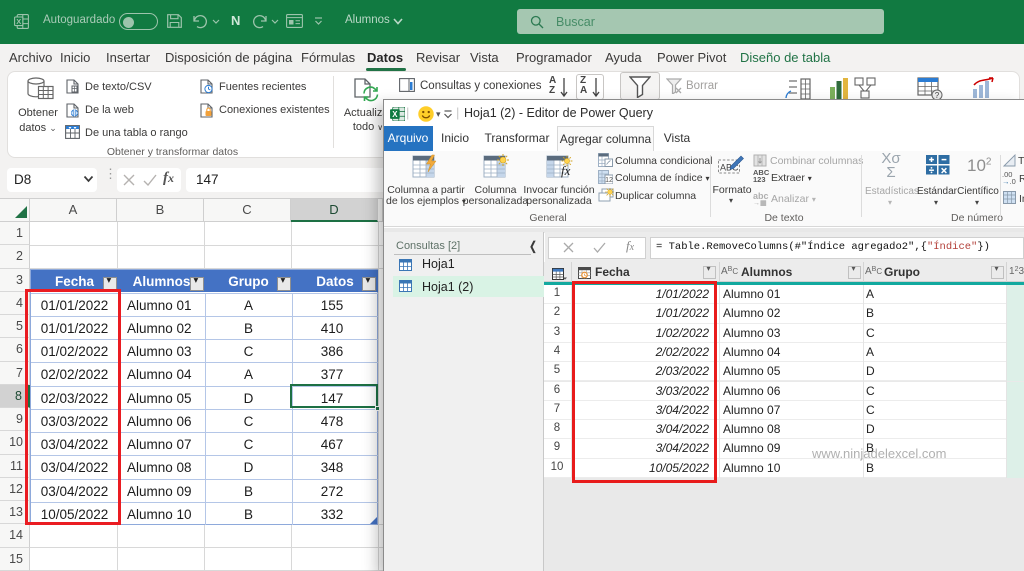 The width and height of the screenshot is (1024, 571). What do you see at coordinates (18, 21) in the screenshot?
I see `svg-text: X` at bounding box center [18, 21].